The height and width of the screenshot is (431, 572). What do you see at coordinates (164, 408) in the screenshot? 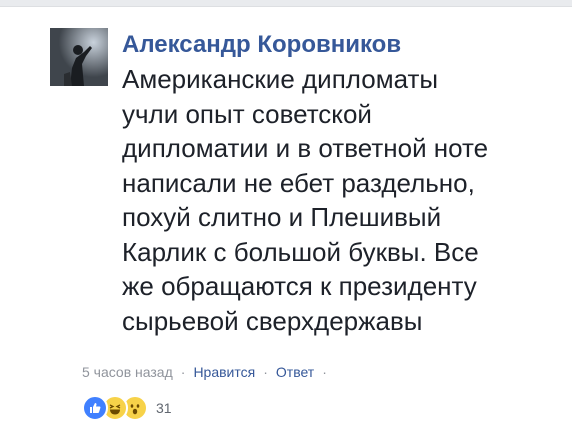
I see `reaction-count: 31` at bounding box center [164, 408].